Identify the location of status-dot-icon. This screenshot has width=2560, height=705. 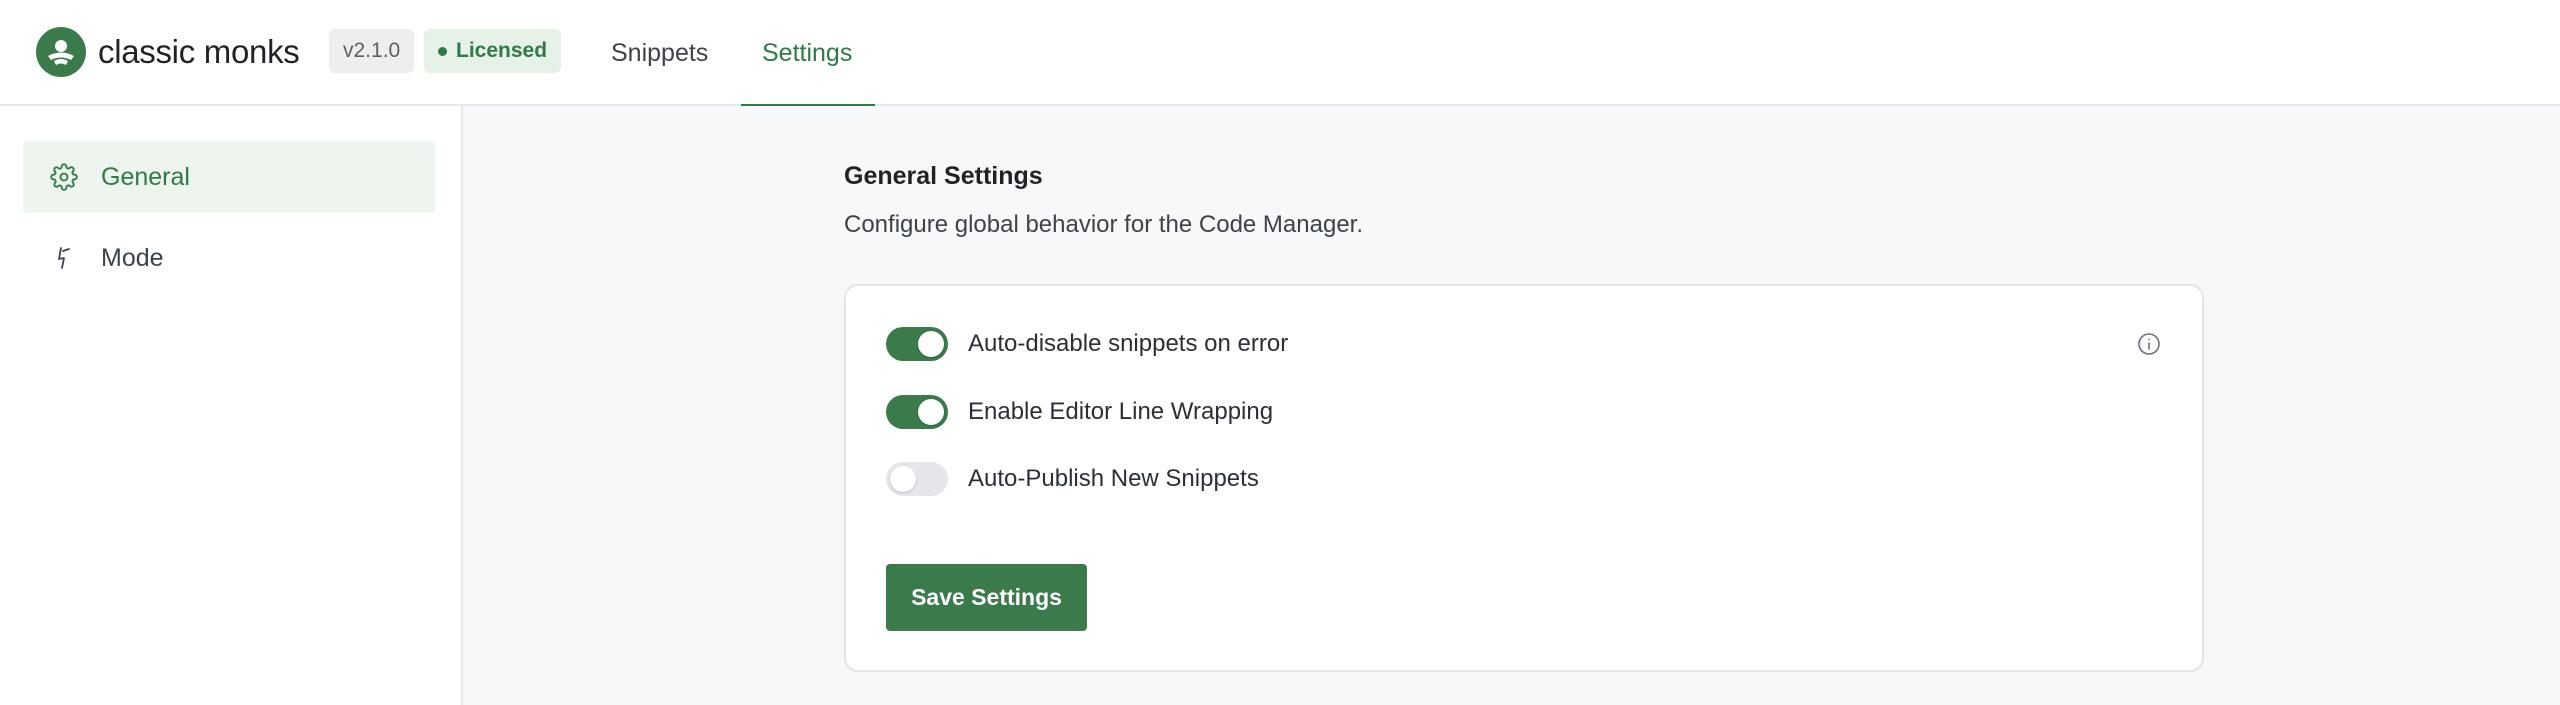
(442, 51).